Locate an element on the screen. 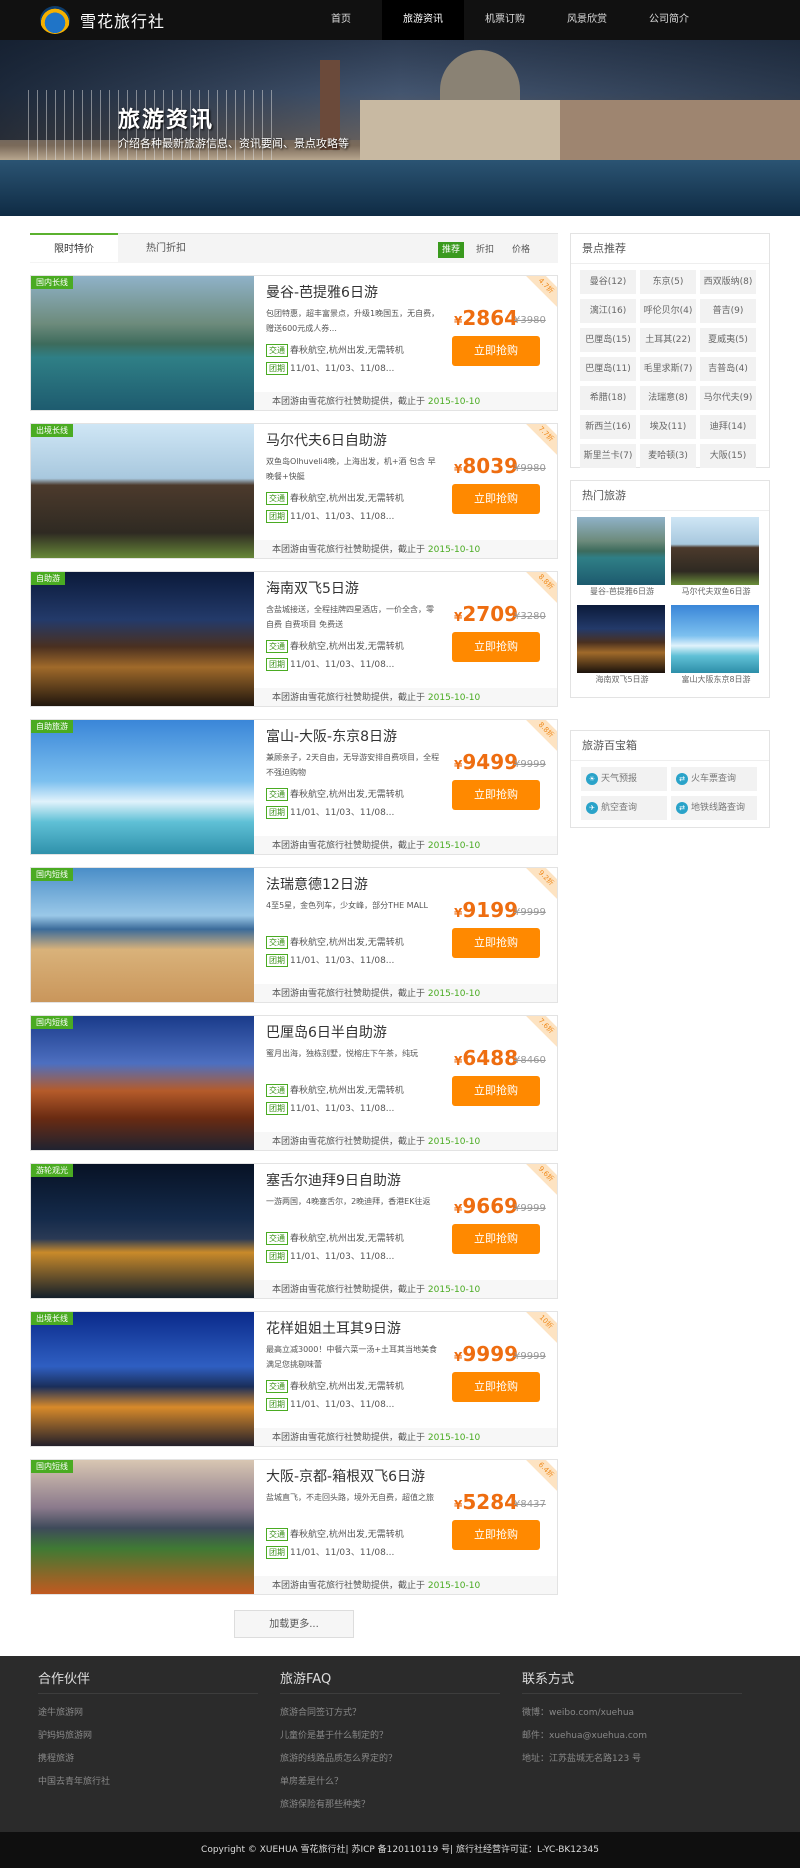  spot-tag: 土耳其(22) is located at coordinates (668, 340).